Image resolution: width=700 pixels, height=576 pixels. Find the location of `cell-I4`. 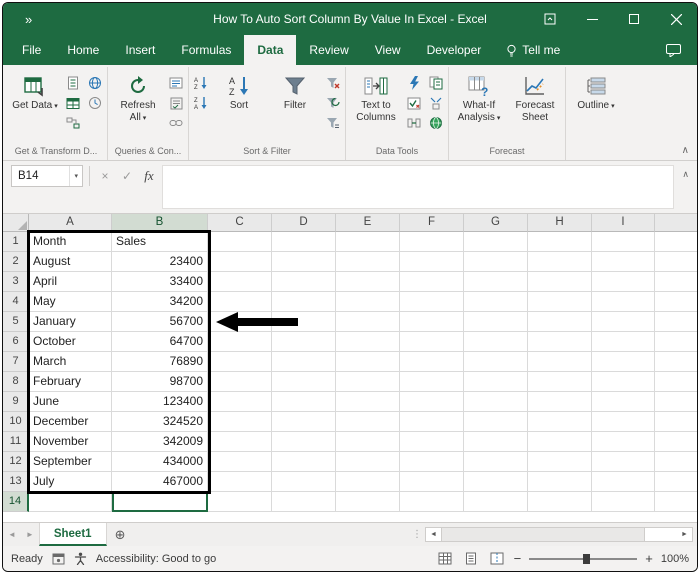

cell-I4 is located at coordinates (623, 302).